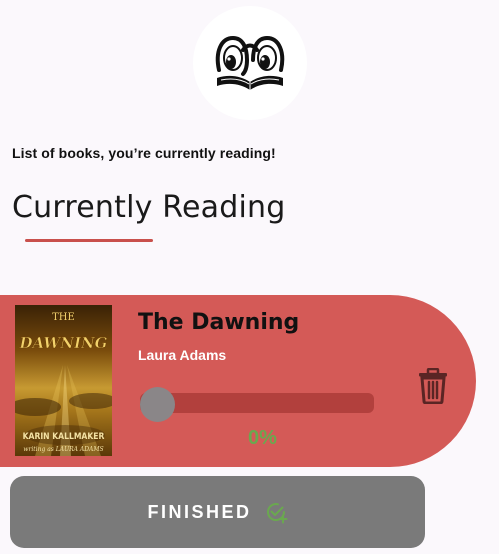  Describe the element at coordinates (89, 240) in the screenshot. I see `title-underline` at that location.